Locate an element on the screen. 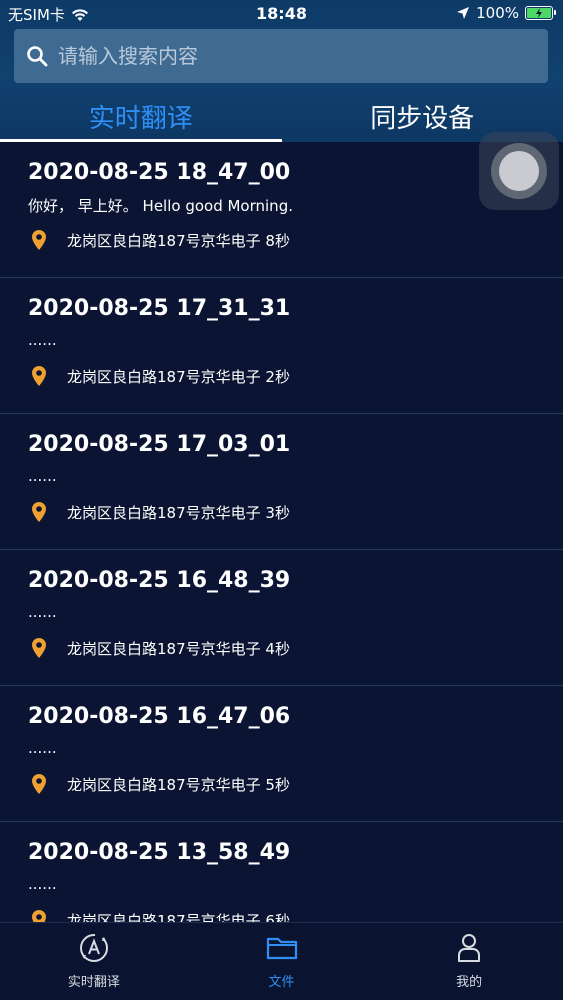  search-input is located at coordinates (303, 56).